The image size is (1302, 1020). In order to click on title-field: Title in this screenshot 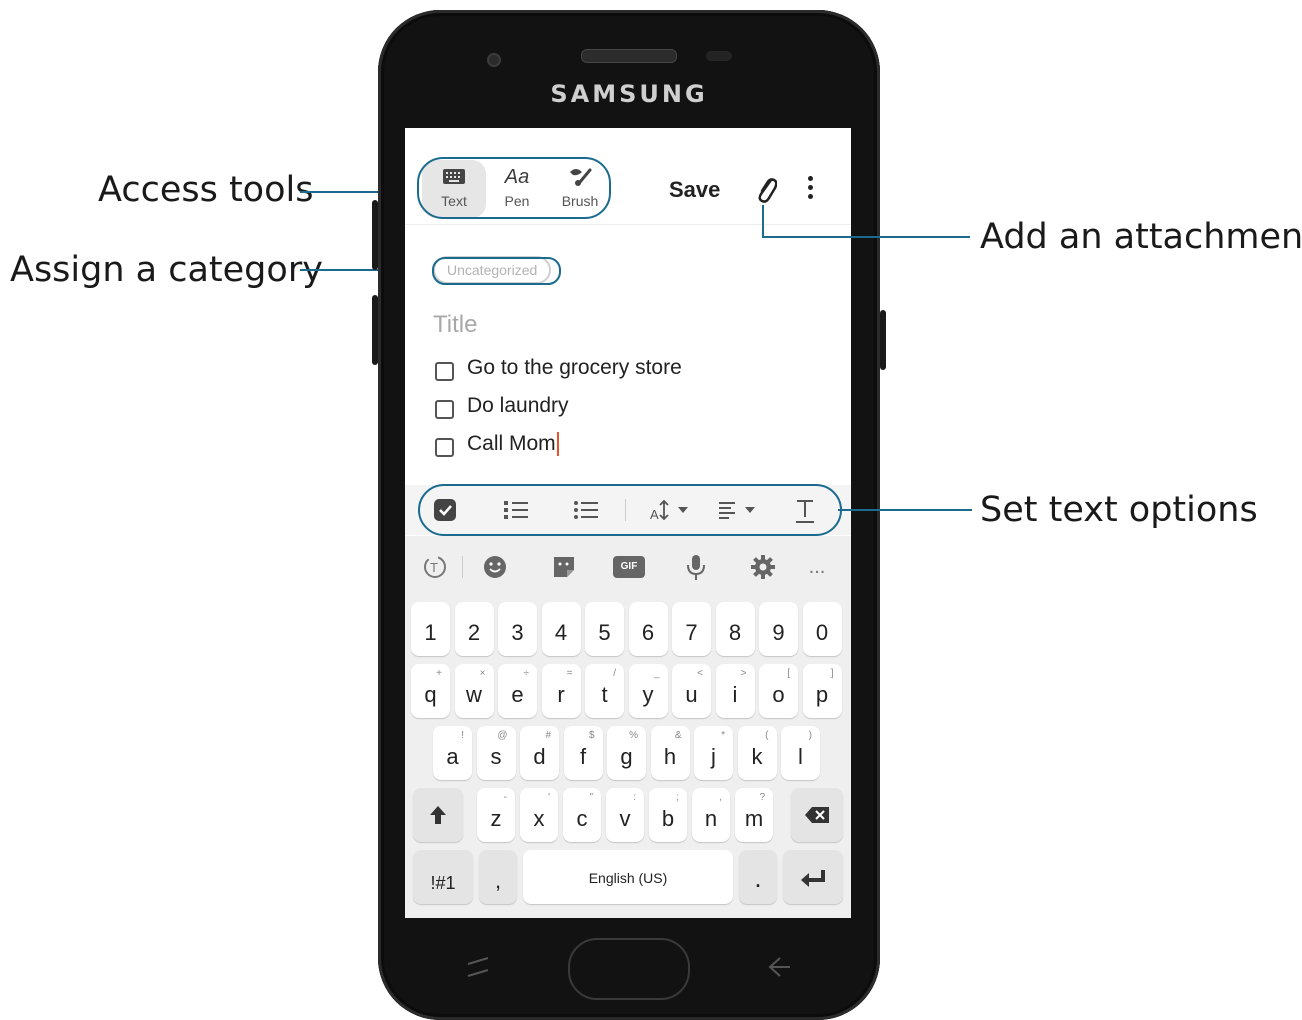, I will do `click(455, 325)`.